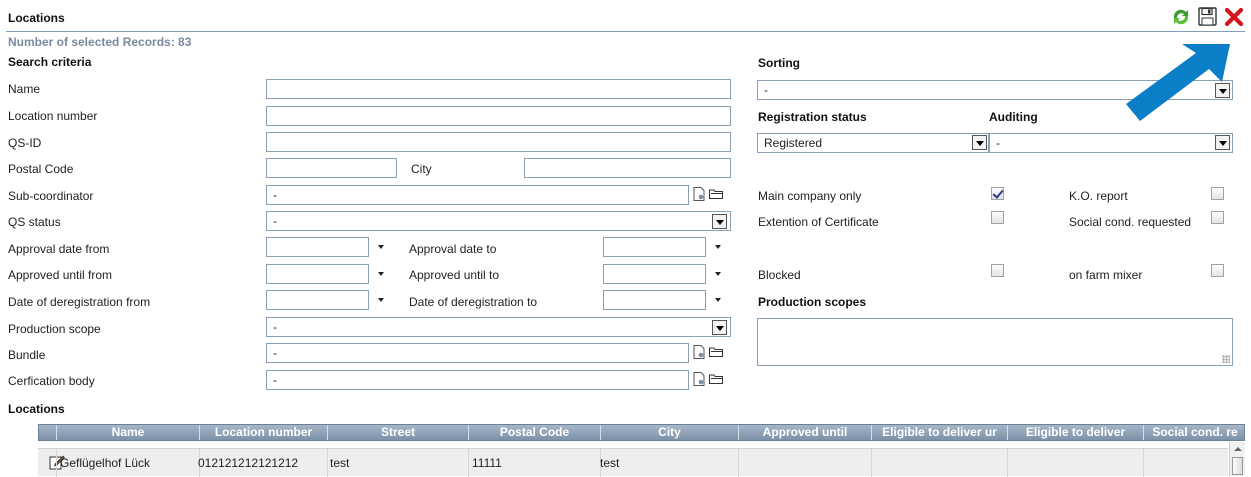 This screenshot has width=1251, height=477. I want to click on record-count: Number of selected Records: 83, so click(100, 42).